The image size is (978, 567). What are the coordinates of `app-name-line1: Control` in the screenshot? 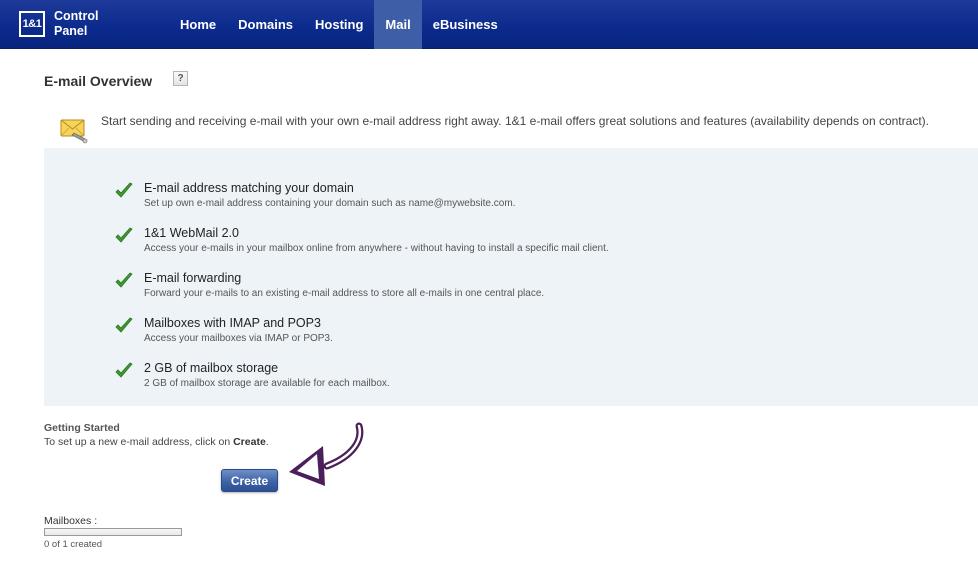 It's located at (76, 16).